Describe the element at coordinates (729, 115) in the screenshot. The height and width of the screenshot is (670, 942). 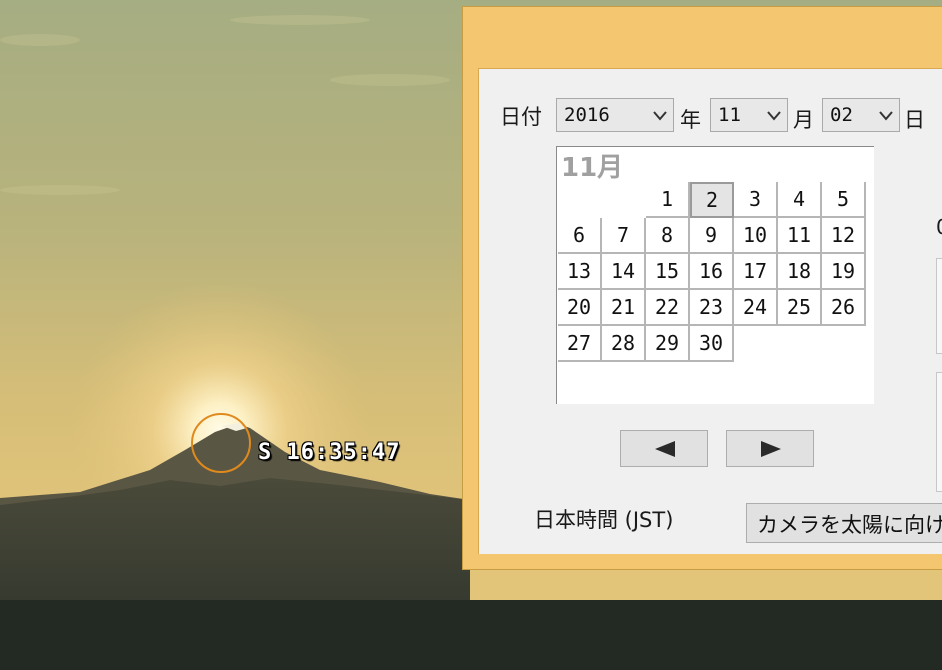
I see `month-value: 11` at that location.